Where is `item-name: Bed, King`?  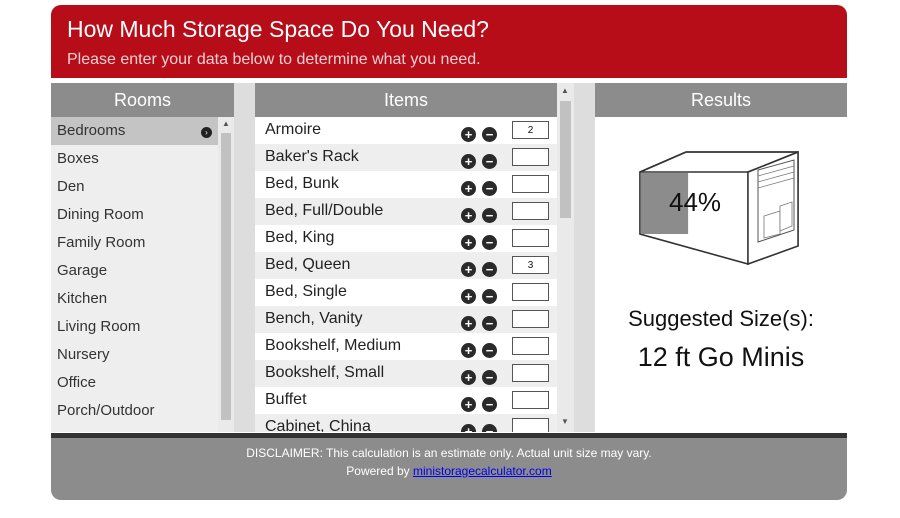
item-name: Bed, King is located at coordinates (300, 237).